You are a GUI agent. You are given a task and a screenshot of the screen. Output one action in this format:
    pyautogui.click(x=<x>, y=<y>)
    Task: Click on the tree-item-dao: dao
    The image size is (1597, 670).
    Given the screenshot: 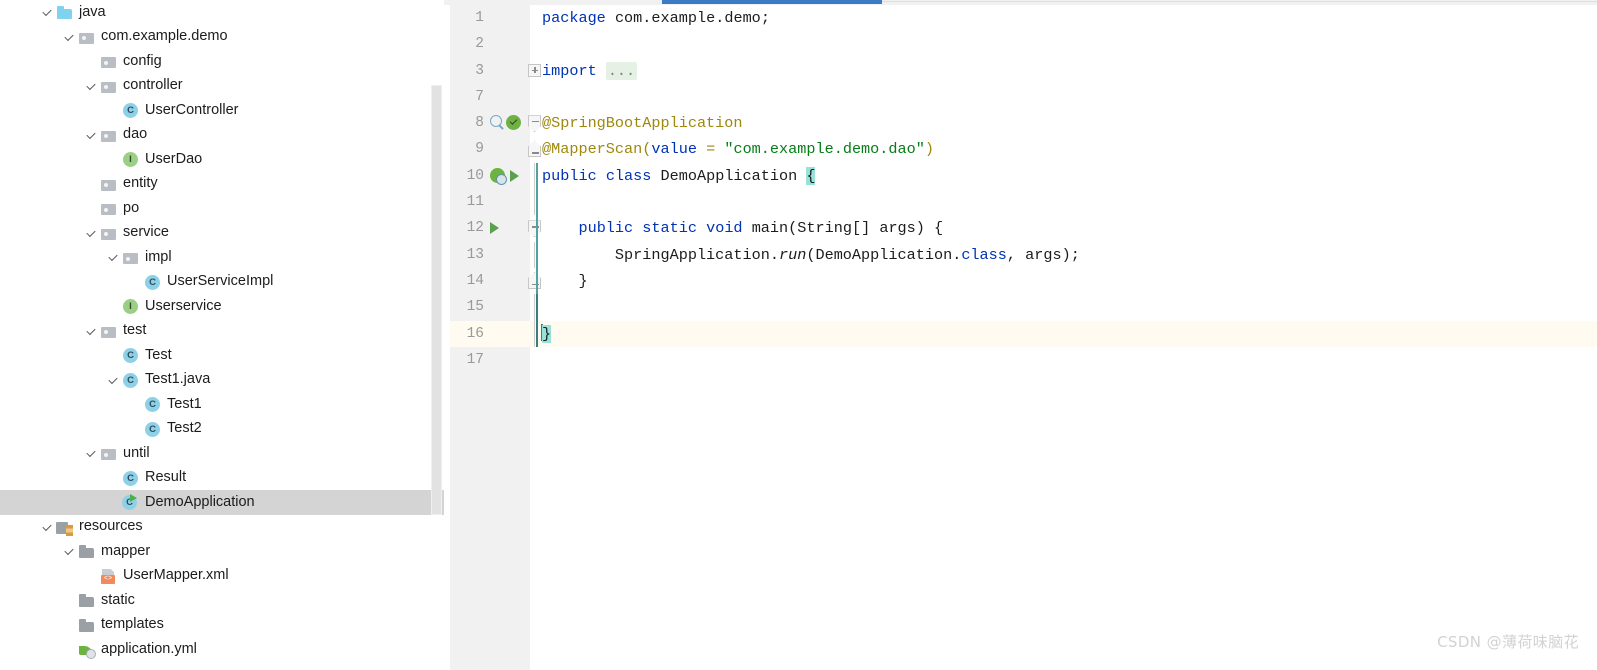 What is the action you would take?
    pyautogui.click(x=222, y=135)
    